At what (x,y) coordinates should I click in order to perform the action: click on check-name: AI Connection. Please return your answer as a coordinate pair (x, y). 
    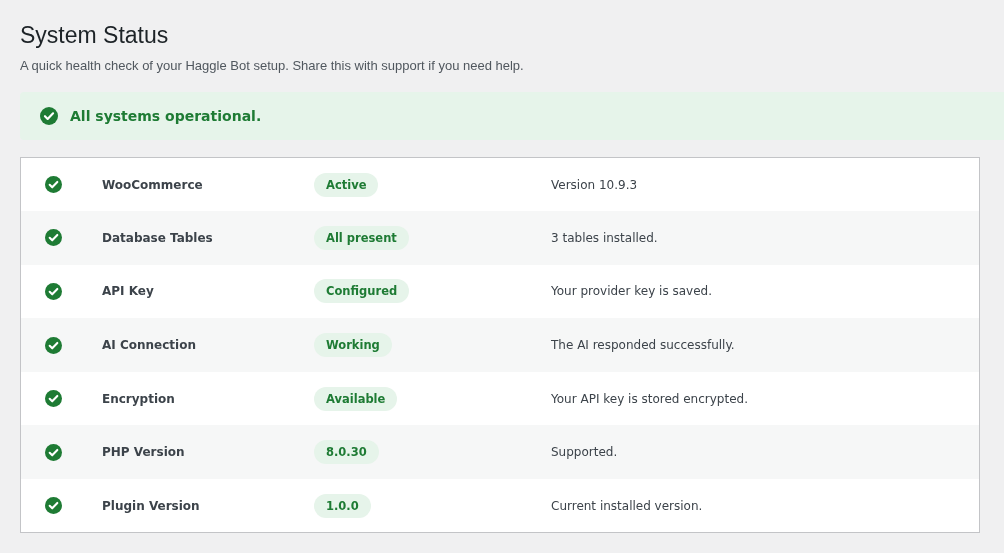
    Looking at the image, I should click on (149, 345).